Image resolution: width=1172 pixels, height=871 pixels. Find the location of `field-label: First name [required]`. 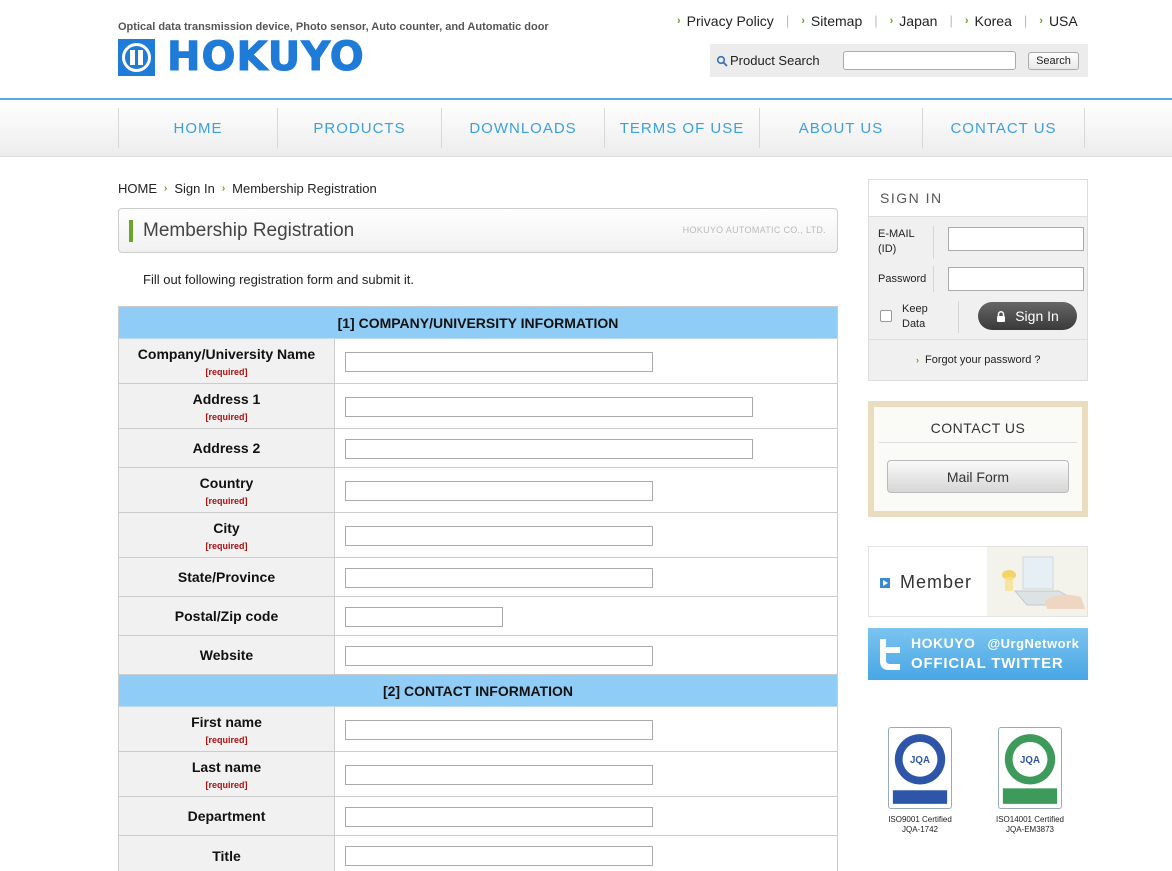

field-label: First name [required] is located at coordinates (227, 729).